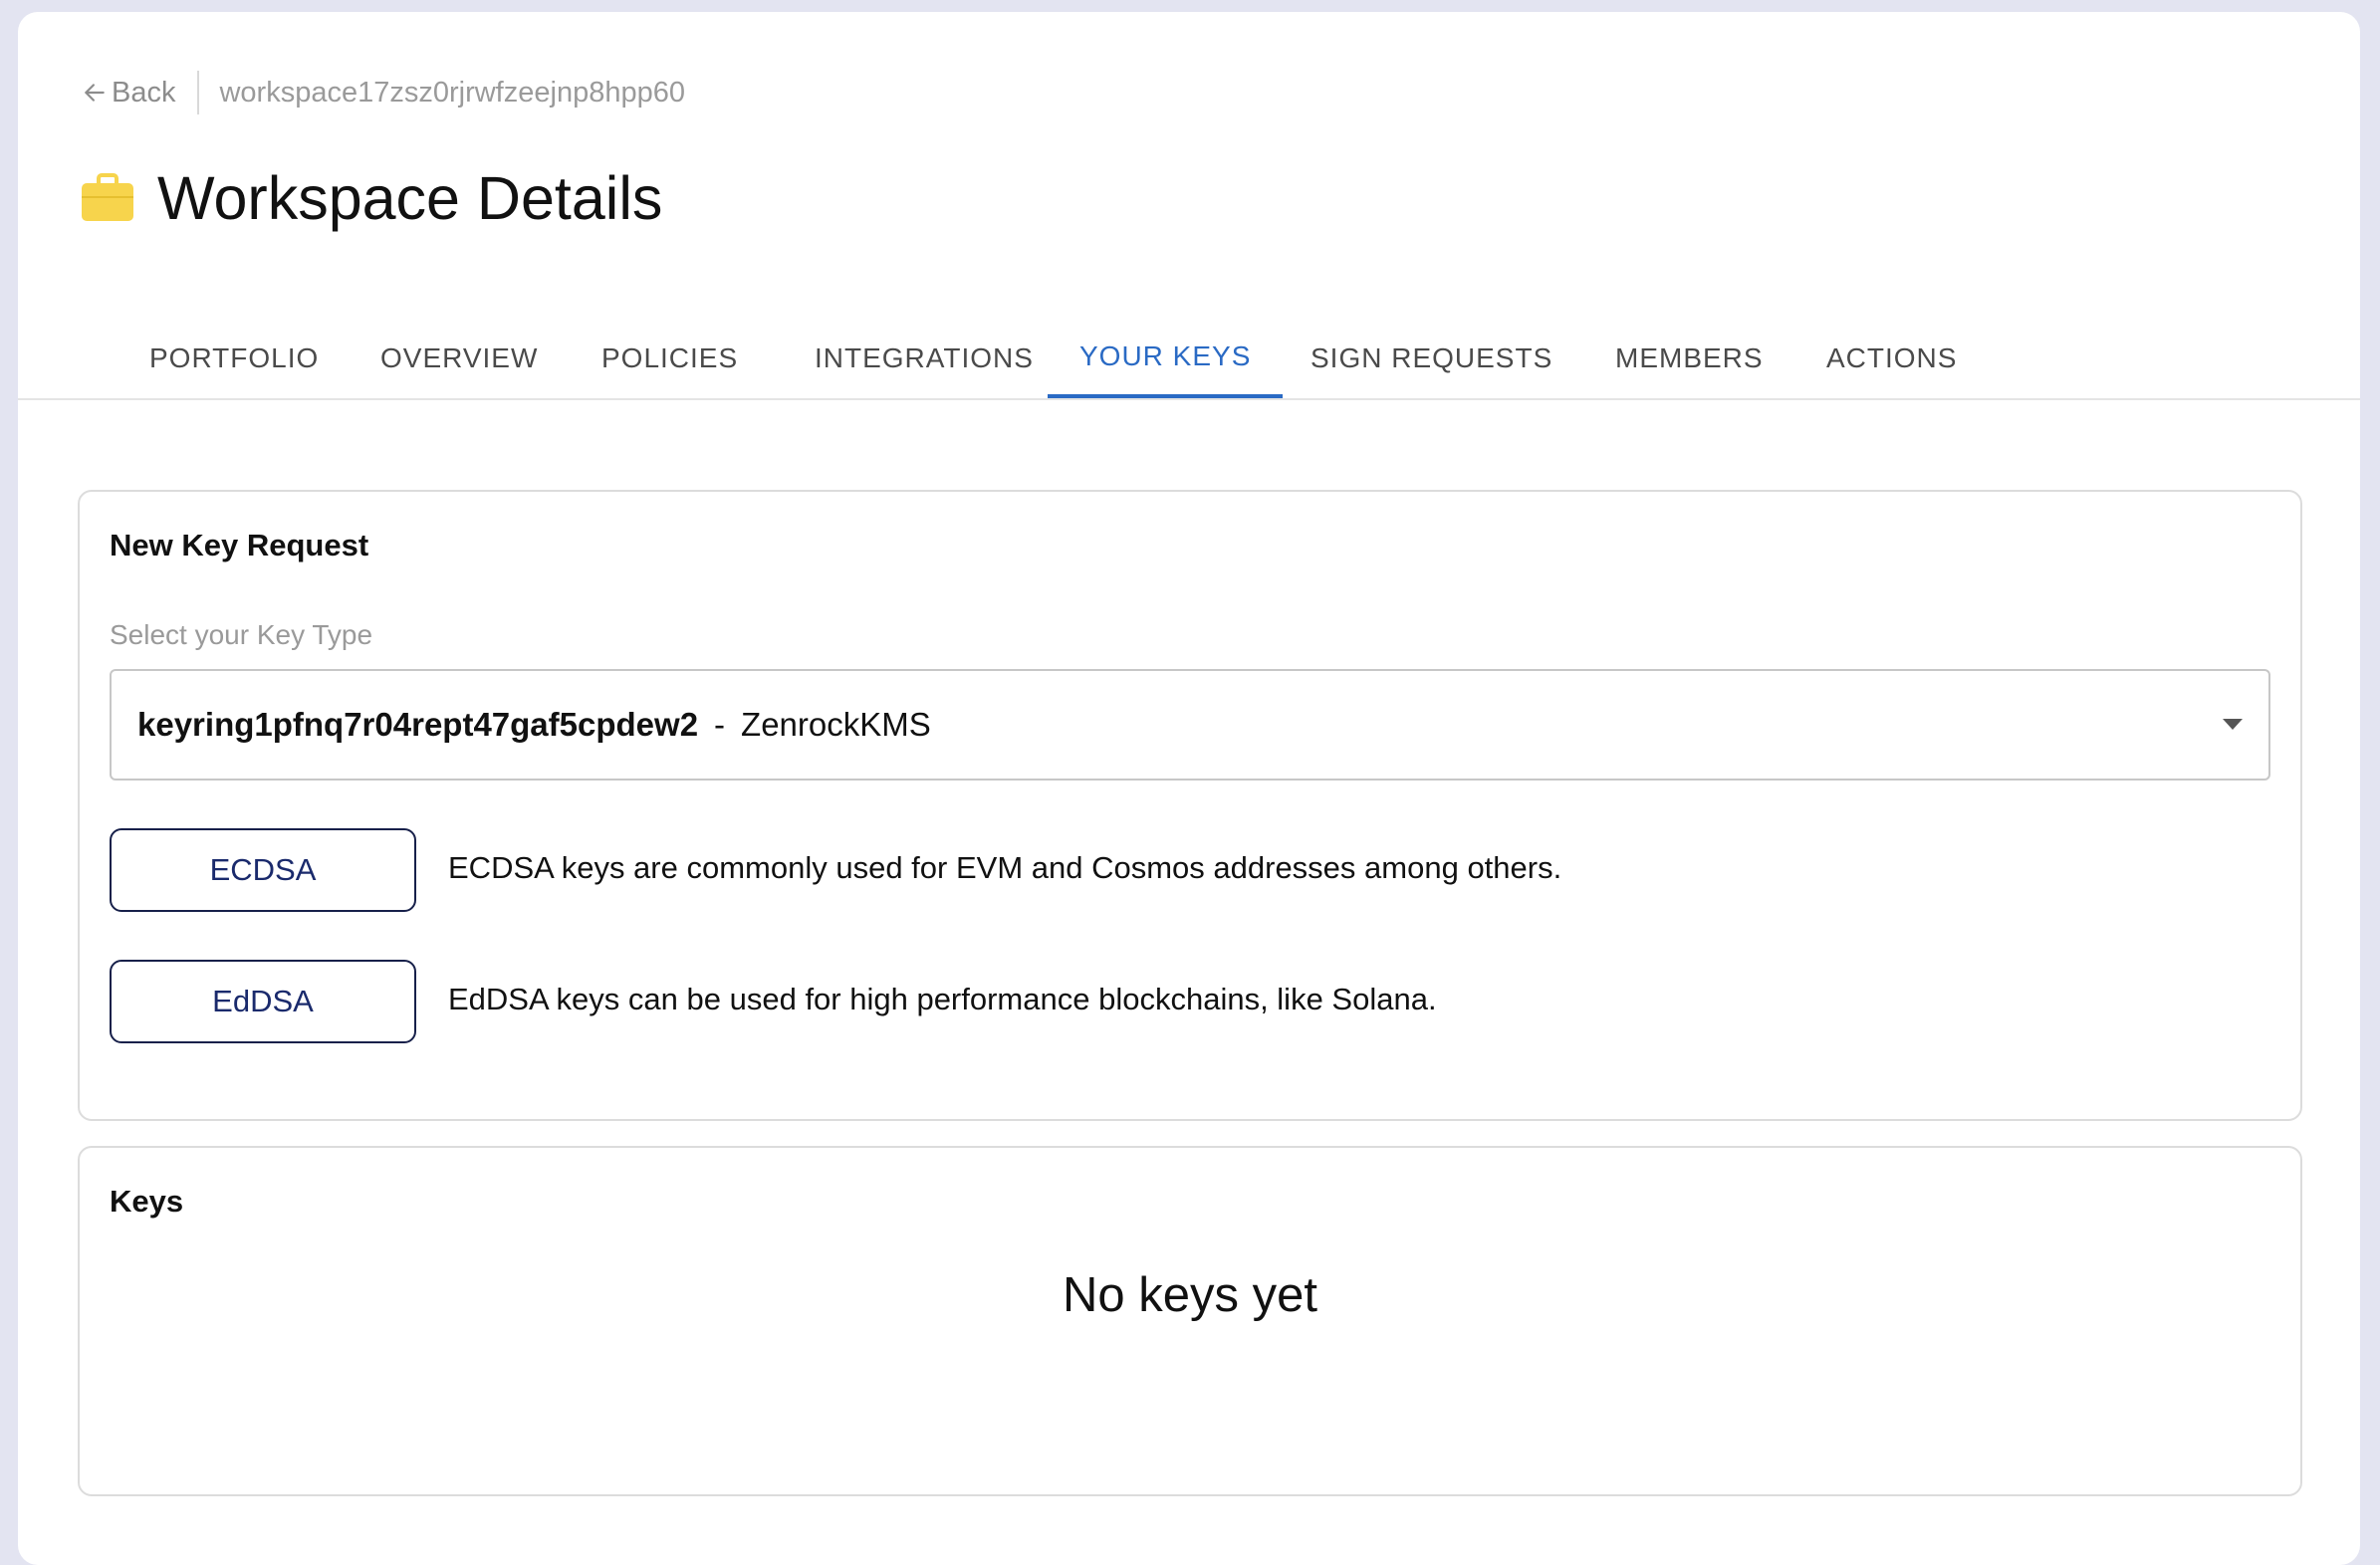 The image size is (2380, 1565). Describe the element at coordinates (241, 634) in the screenshot. I see `key-type-label: Select your Key Type` at that location.